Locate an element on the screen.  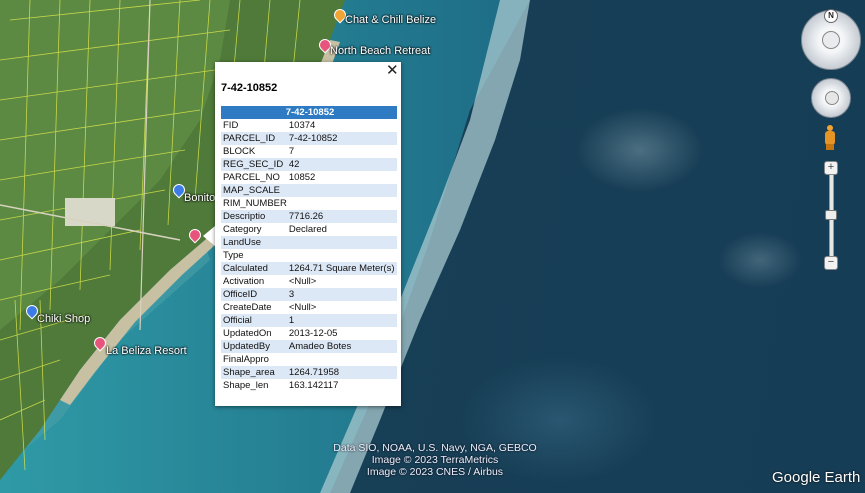
attribute-key: MAP_SCALE is located at coordinates (254, 190).